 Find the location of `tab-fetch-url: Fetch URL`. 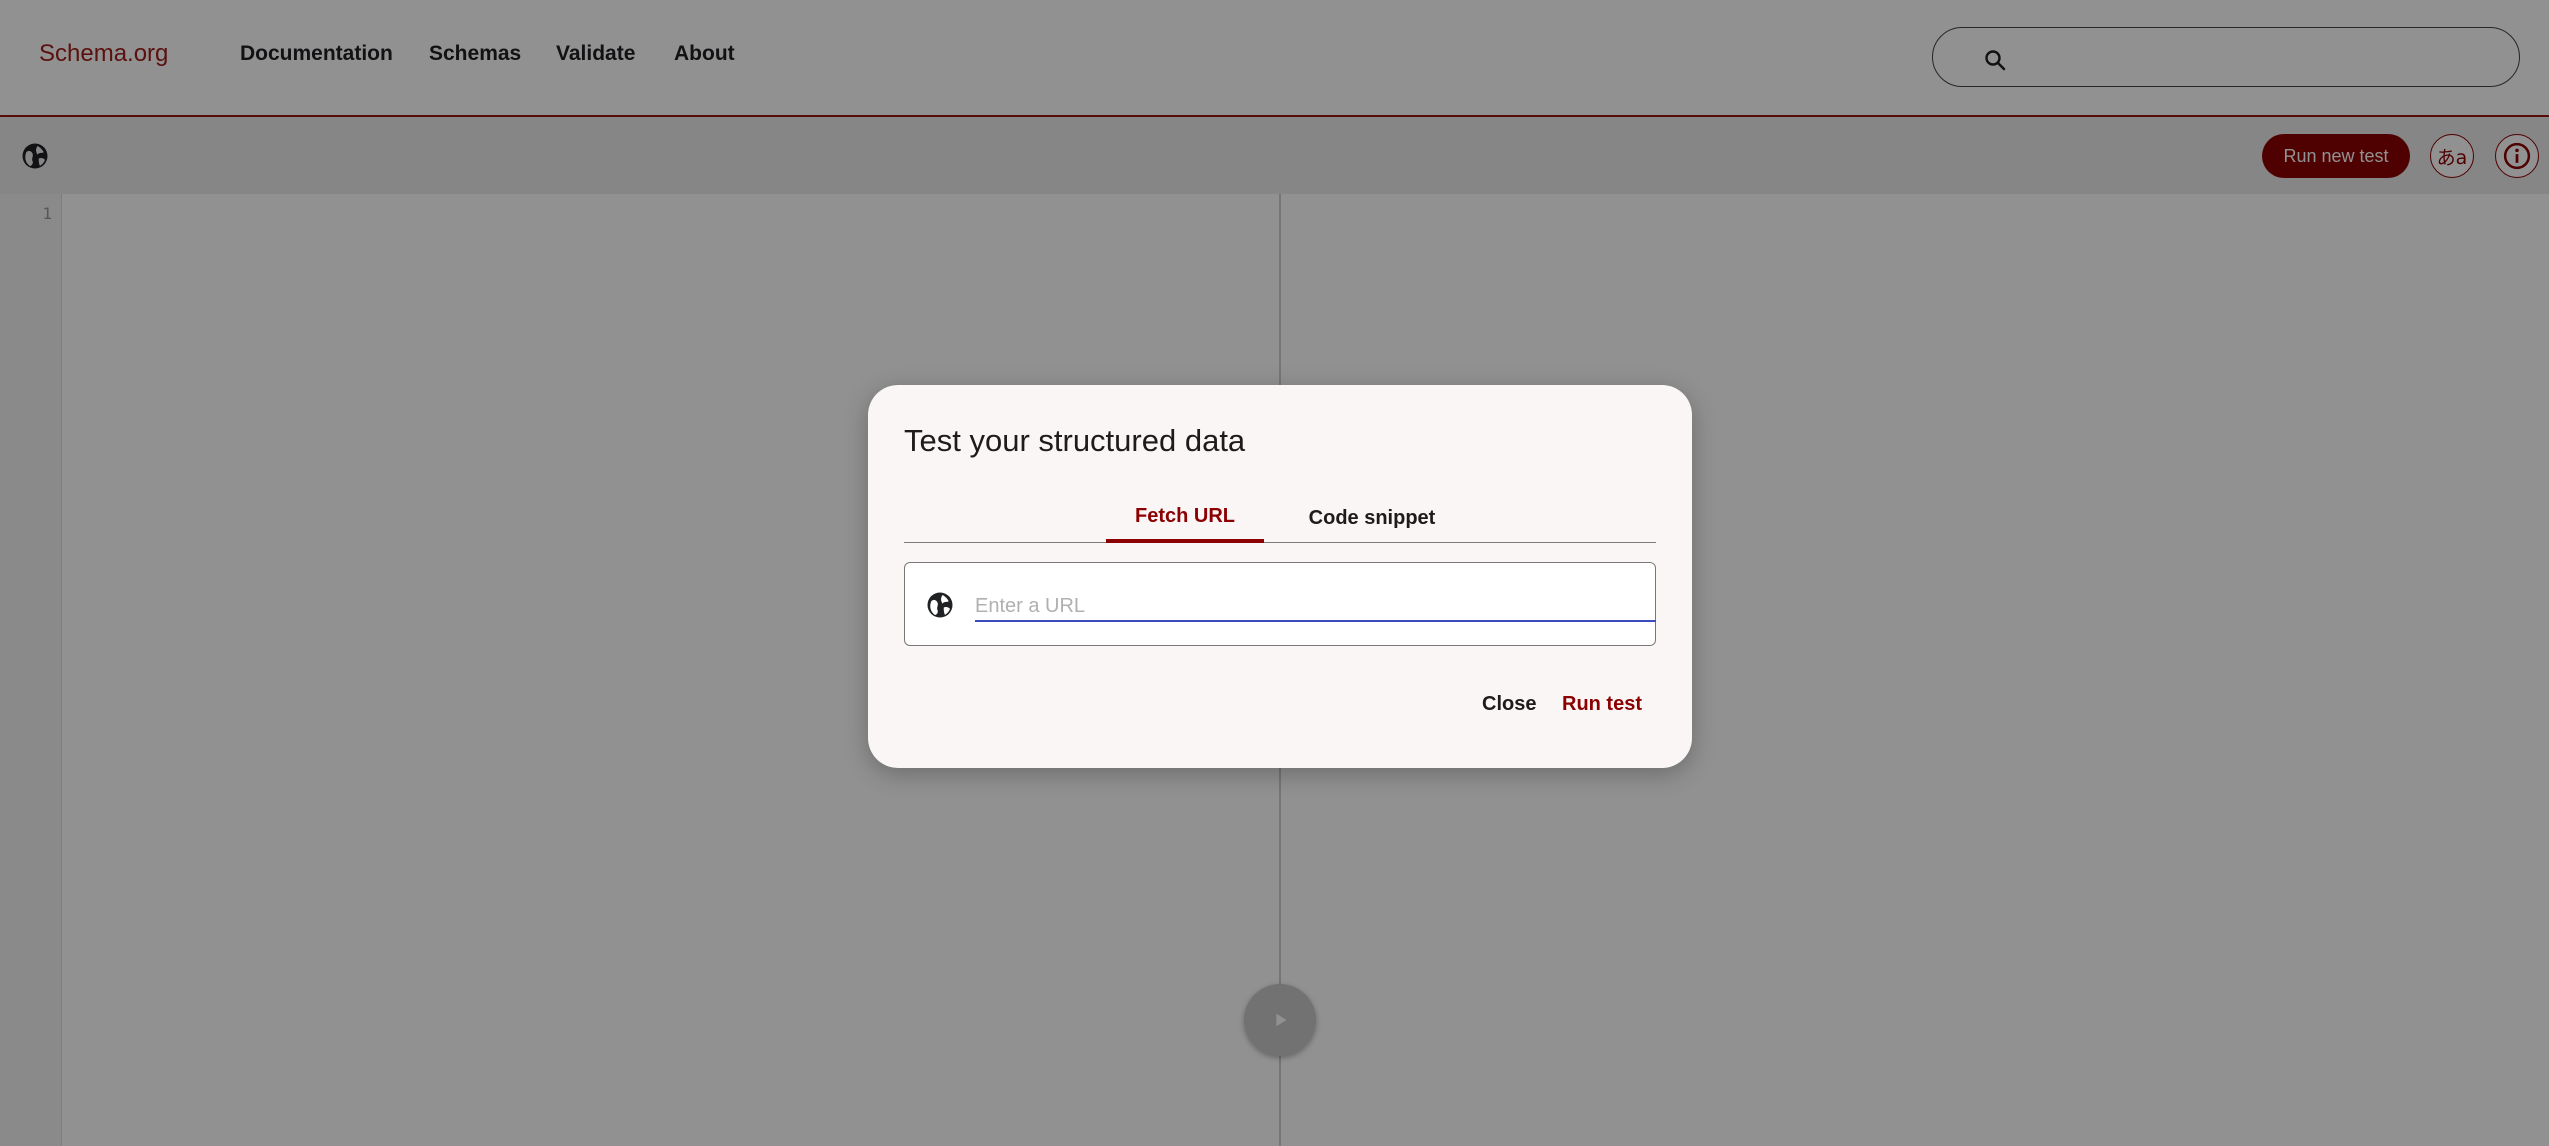

tab-fetch-url: Fetch URL is located at coordinates (1185, 518).